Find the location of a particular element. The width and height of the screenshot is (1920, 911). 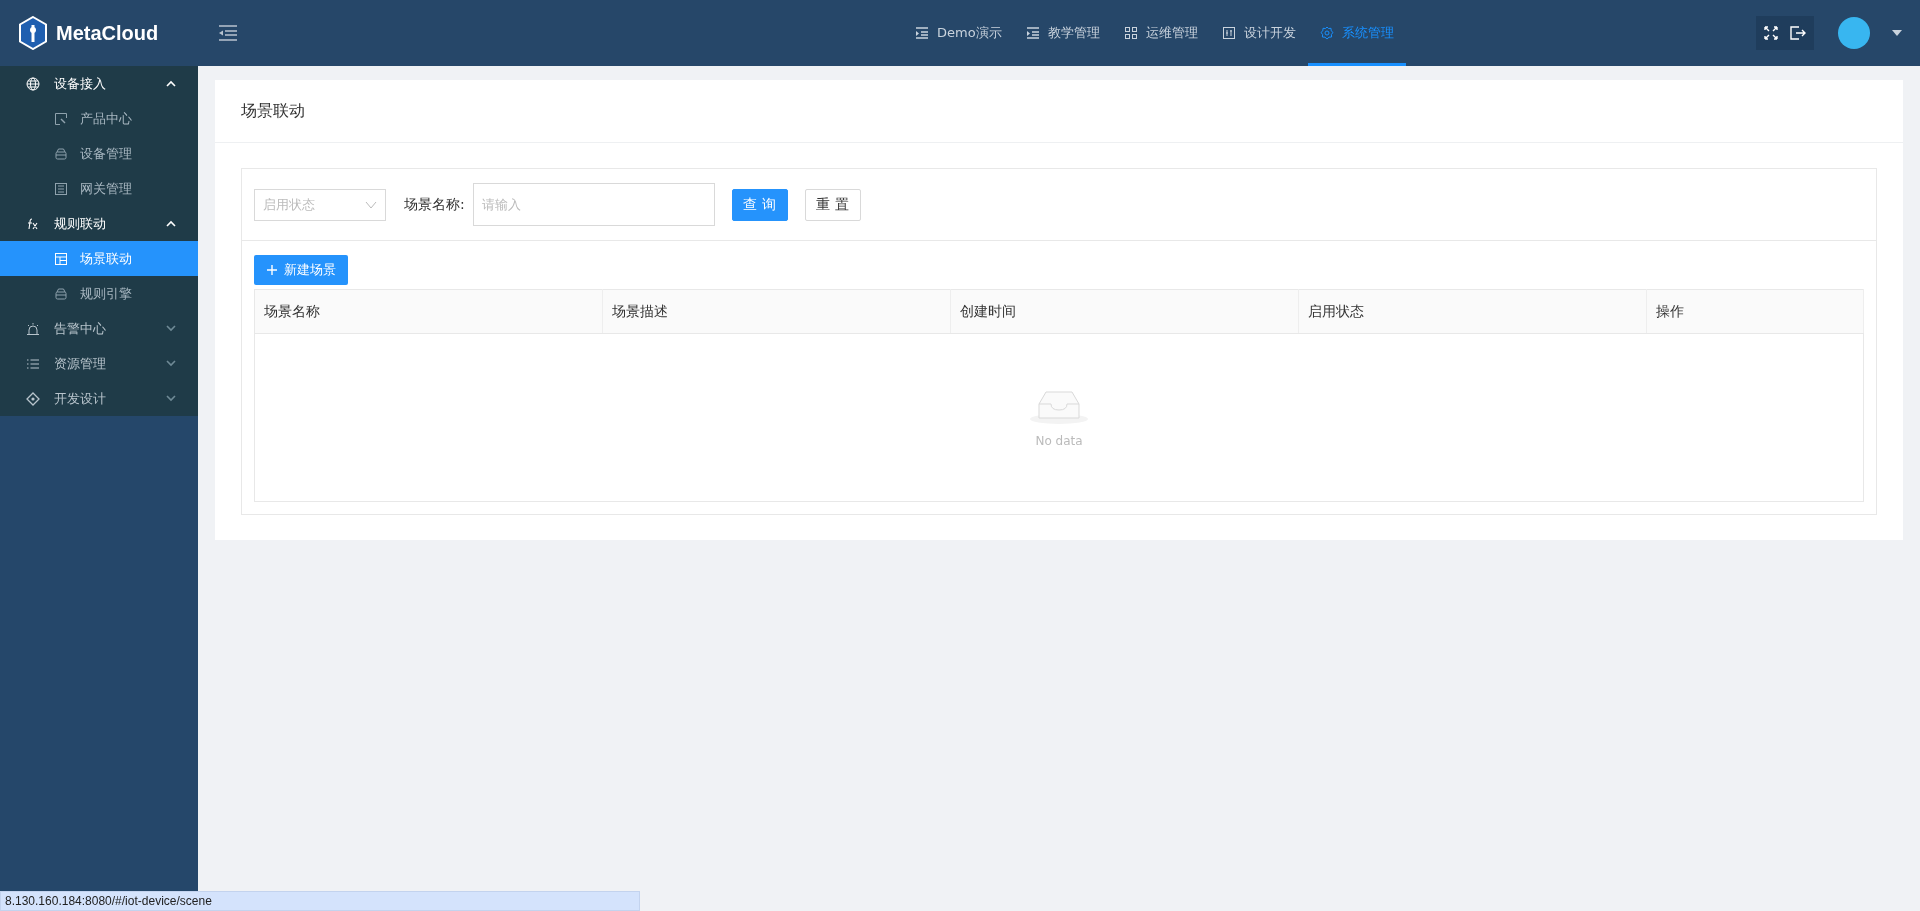

page-title: 场景联动 is located at coordinates (1059, 111).